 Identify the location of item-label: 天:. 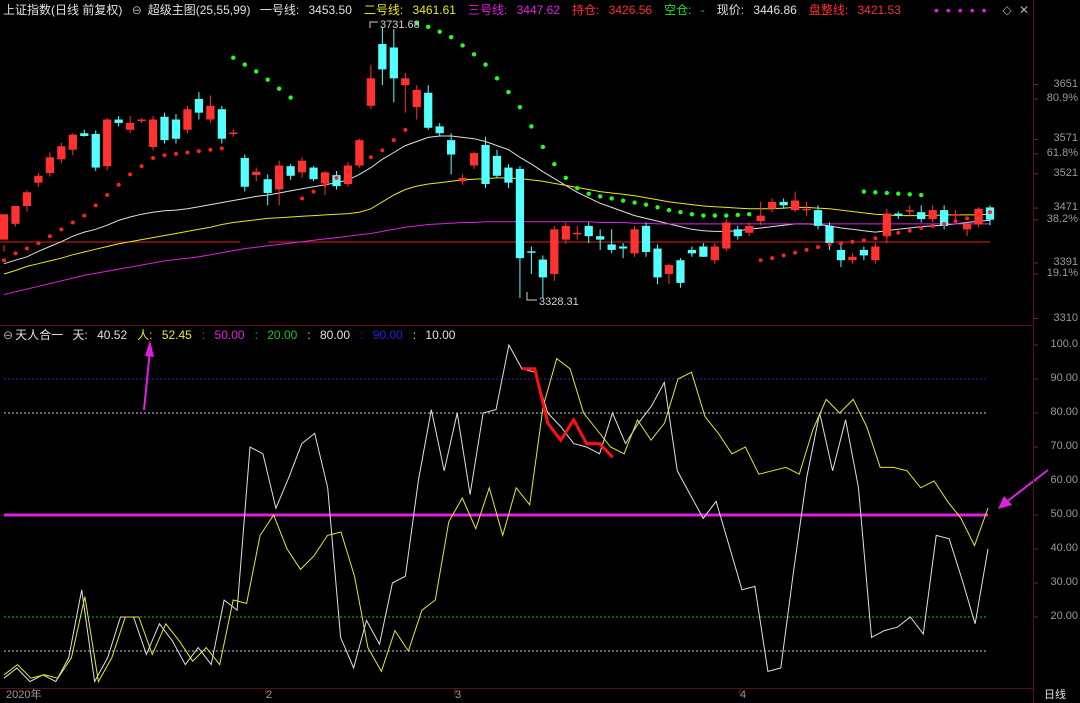
(80, 335).